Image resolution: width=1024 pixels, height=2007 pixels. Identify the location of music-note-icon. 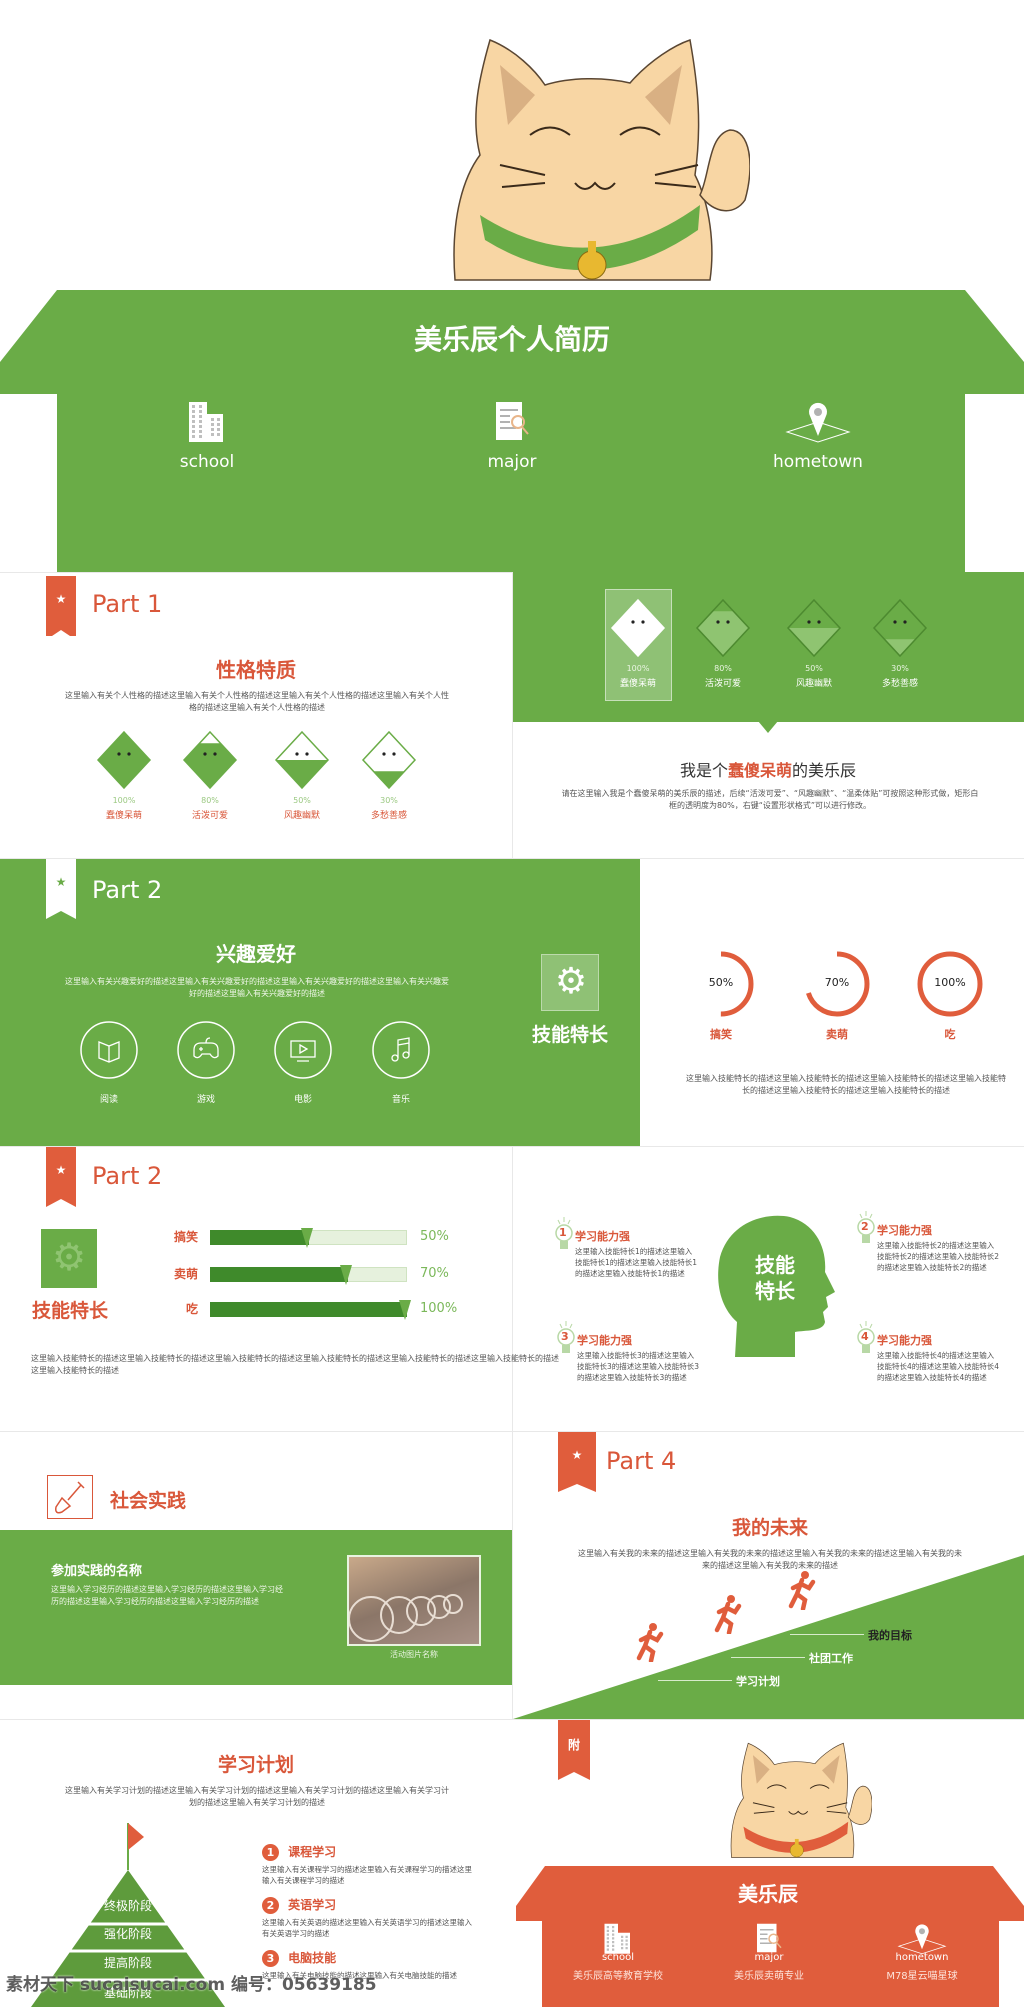
(401, 1050).